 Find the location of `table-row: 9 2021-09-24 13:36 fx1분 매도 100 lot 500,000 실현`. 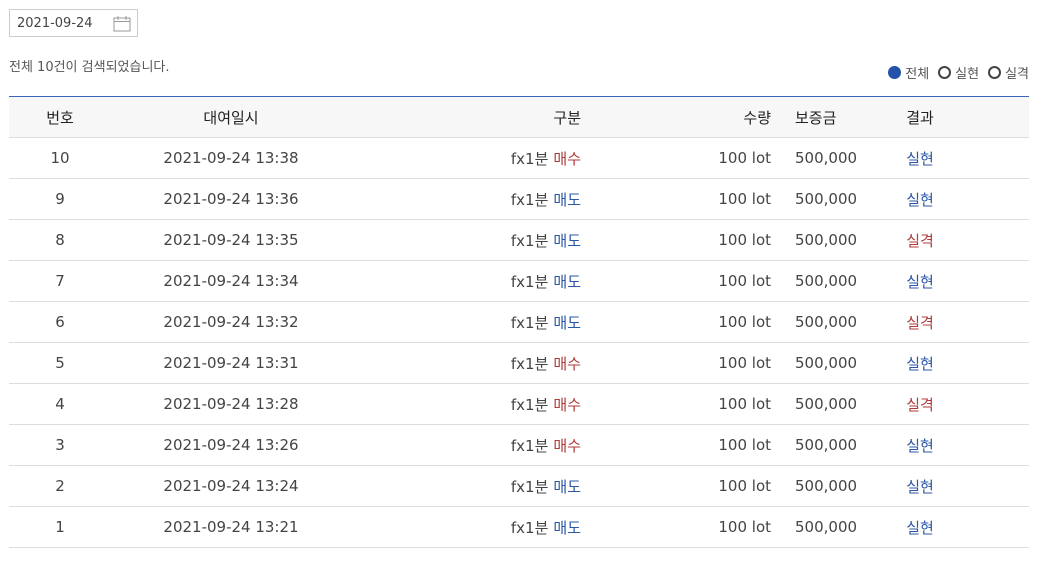

table-row: 9 2021-09-24 13:36 fx1분 매도 100 lot 500,000 실현 is located at coordinates (519, 199).